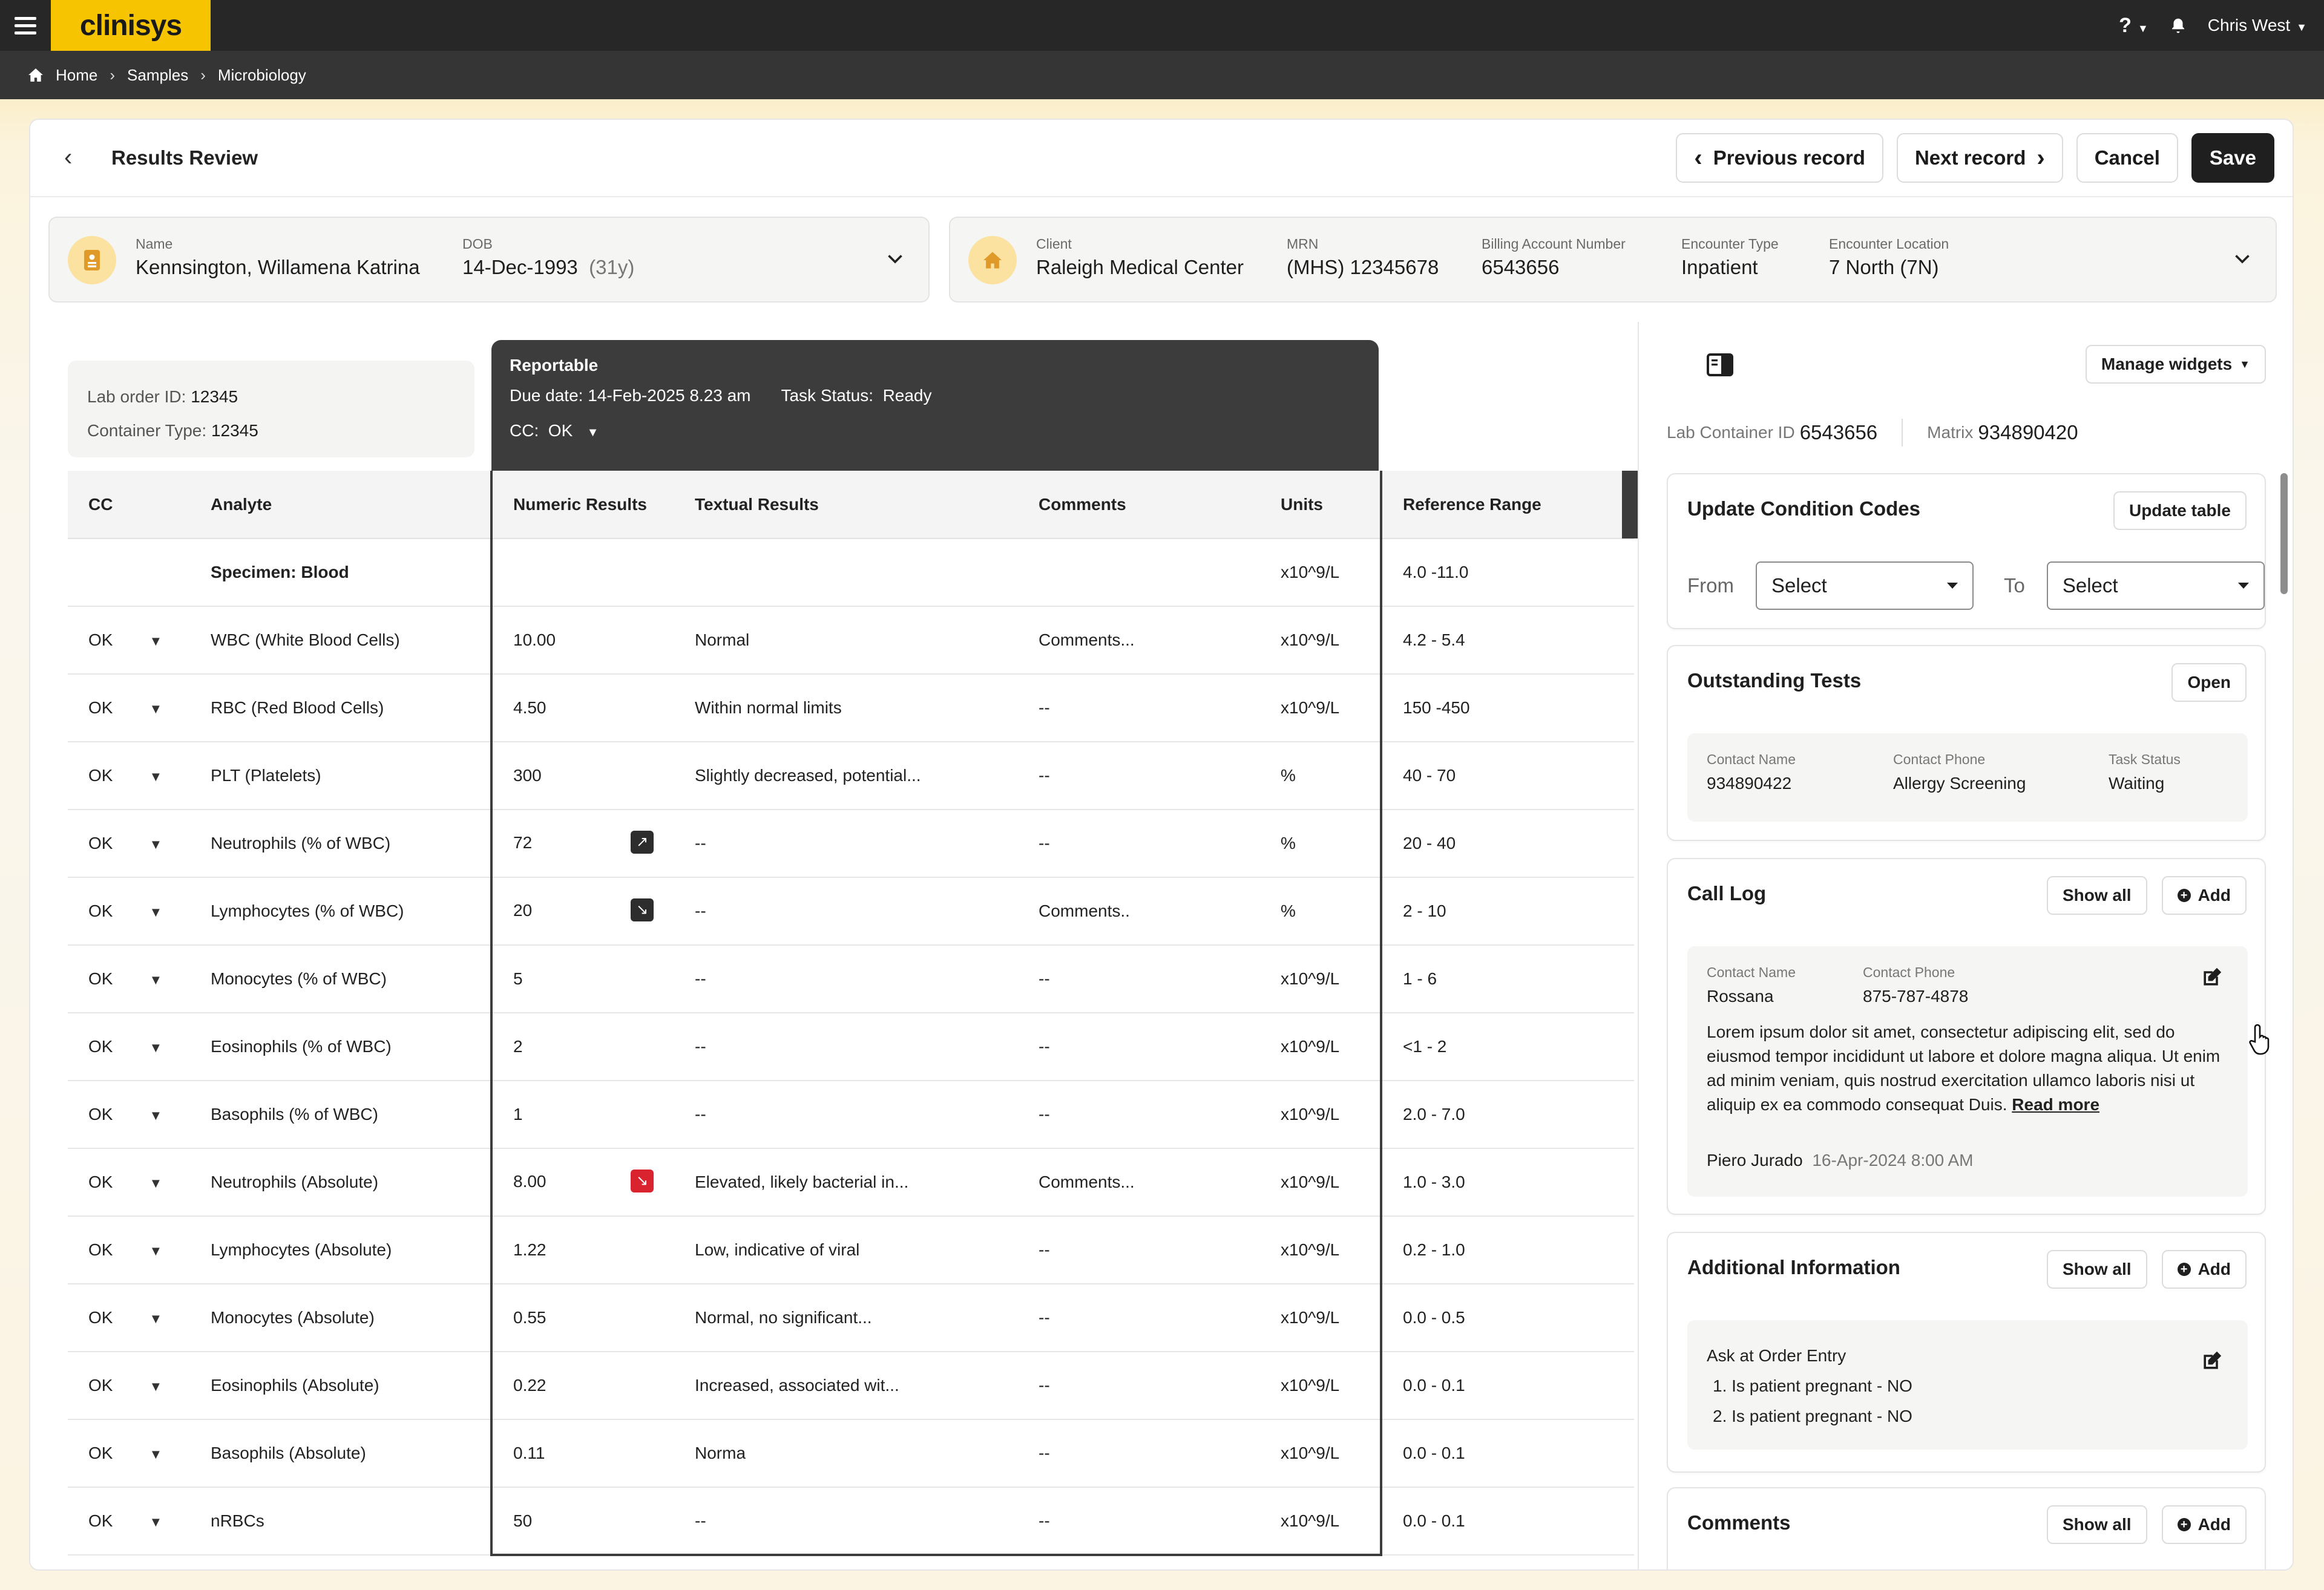 Image resolution: width=2324 pixels, height=1590 pixels. What do you see at coordinates (262, 76) in the screenshot?
I see `breadcrumb-microbiology: Microbiology` at bounding box center [262, 76].